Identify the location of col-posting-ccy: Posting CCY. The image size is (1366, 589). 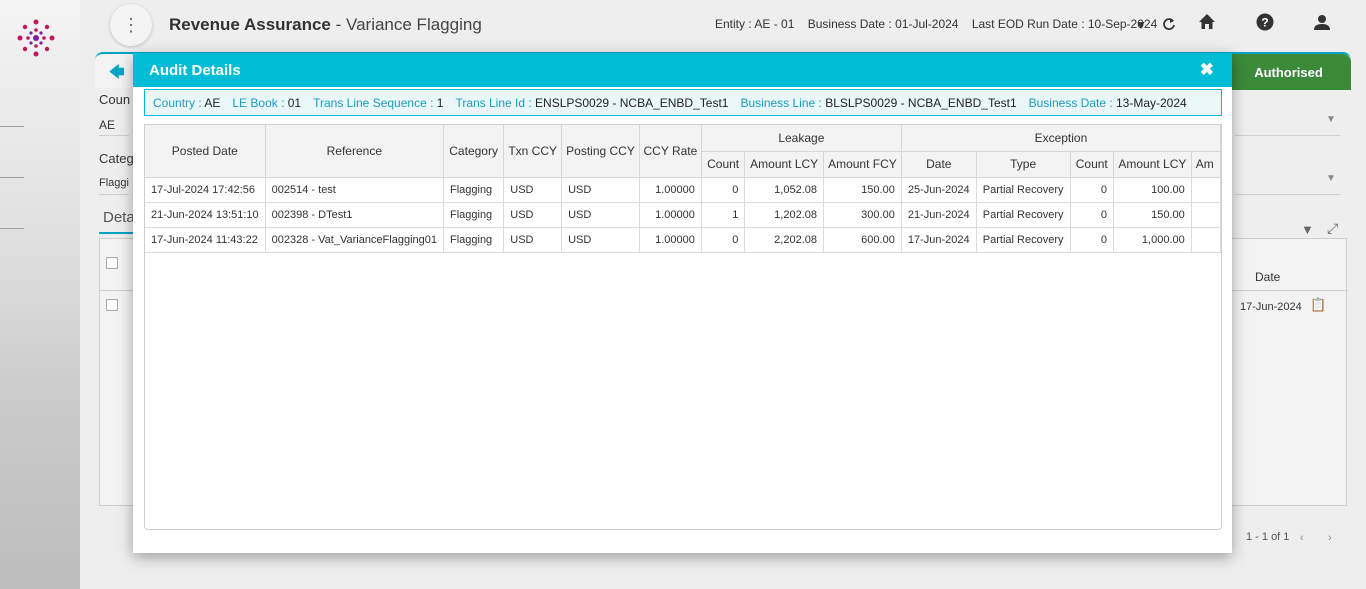
(600, 151).